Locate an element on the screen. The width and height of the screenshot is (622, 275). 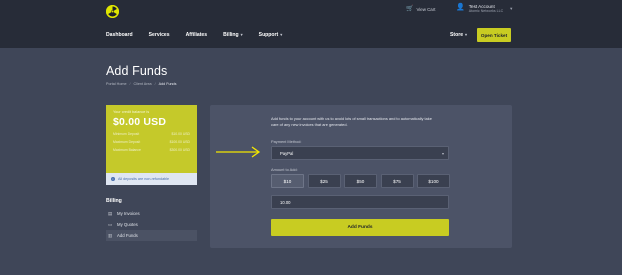
view-cart-link: 🛒 View Cart is located at coordinates (420, 9).